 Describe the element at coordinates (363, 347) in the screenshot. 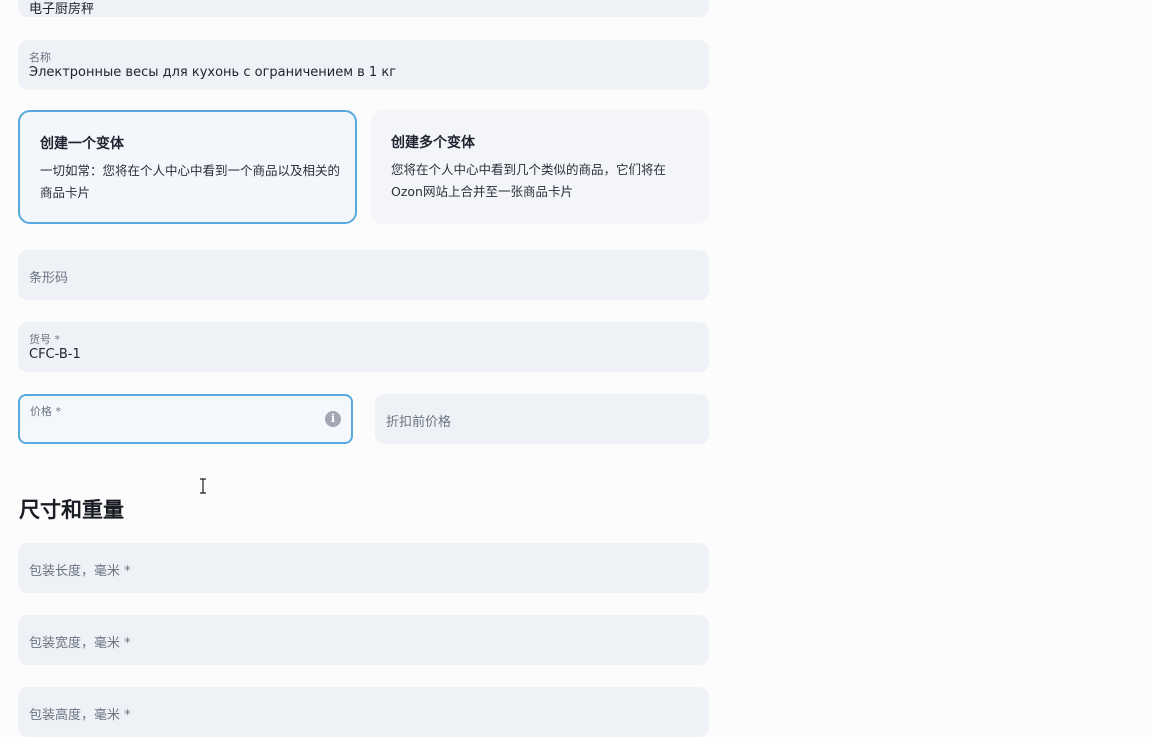

I see `sku-field: 货号 * CFC-B-1` at that location.